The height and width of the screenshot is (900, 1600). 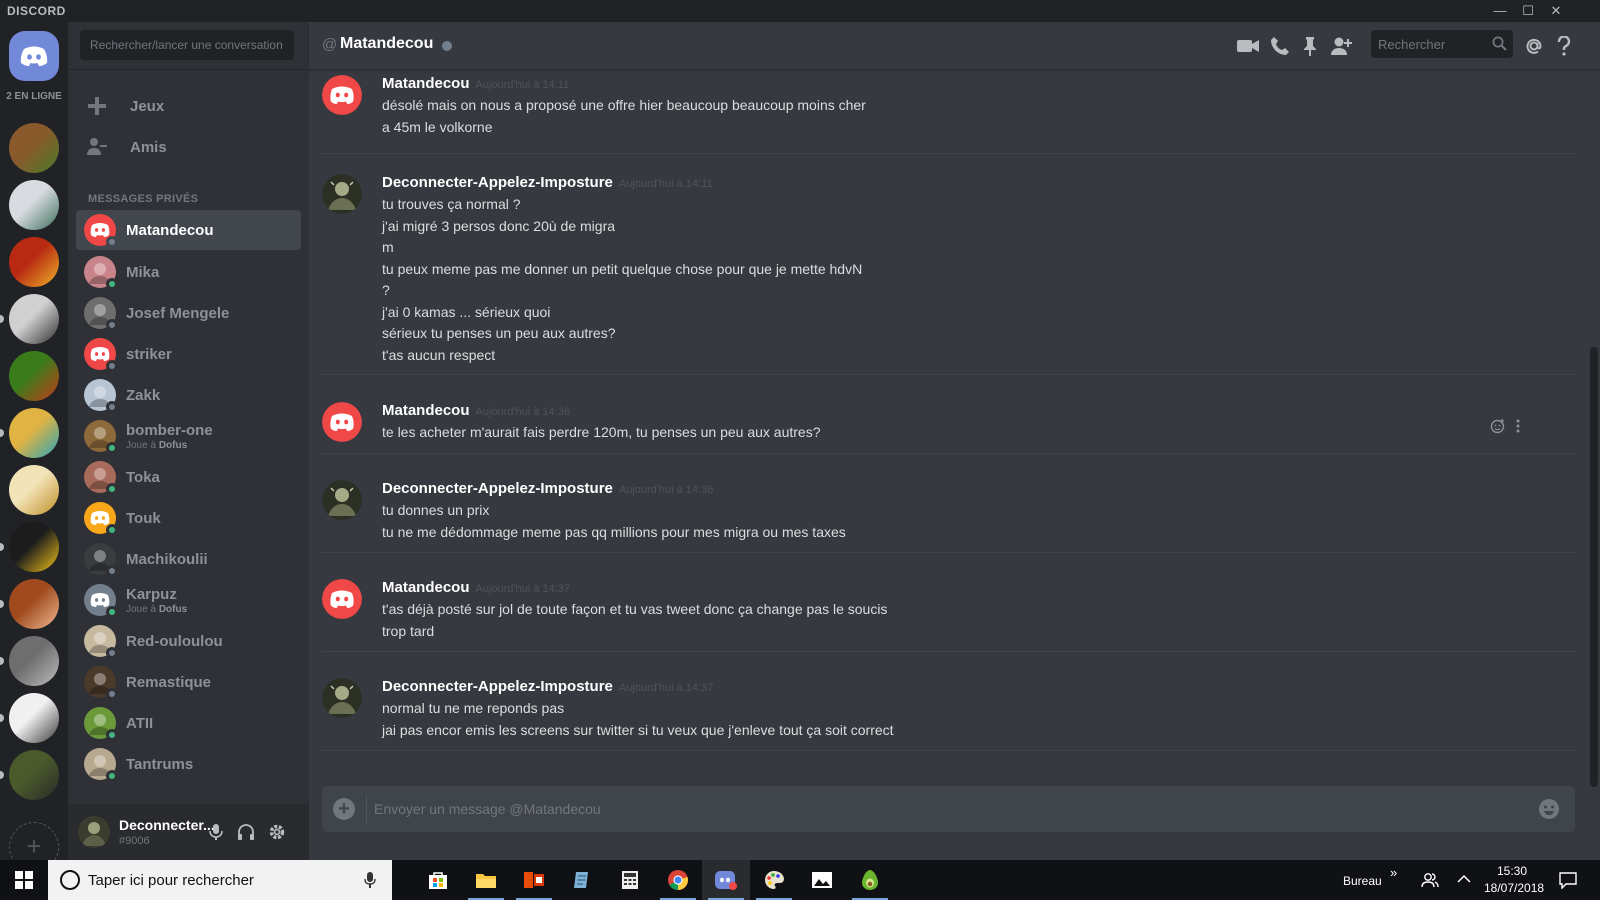 What do you see at coordinates (148, 147) in the screenshot?
I see `nav-friends-label: Amis` at bounding box center [148, 147].